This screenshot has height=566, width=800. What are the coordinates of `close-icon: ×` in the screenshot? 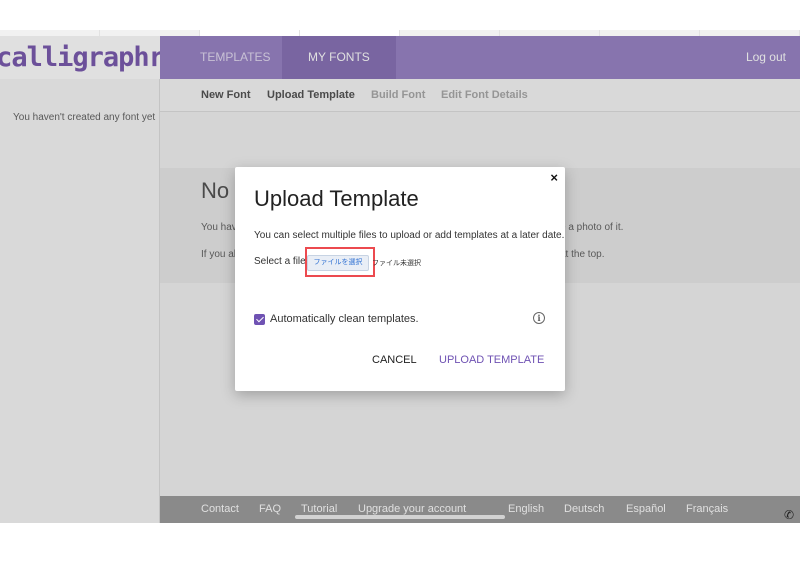 It's located at (554, 177).